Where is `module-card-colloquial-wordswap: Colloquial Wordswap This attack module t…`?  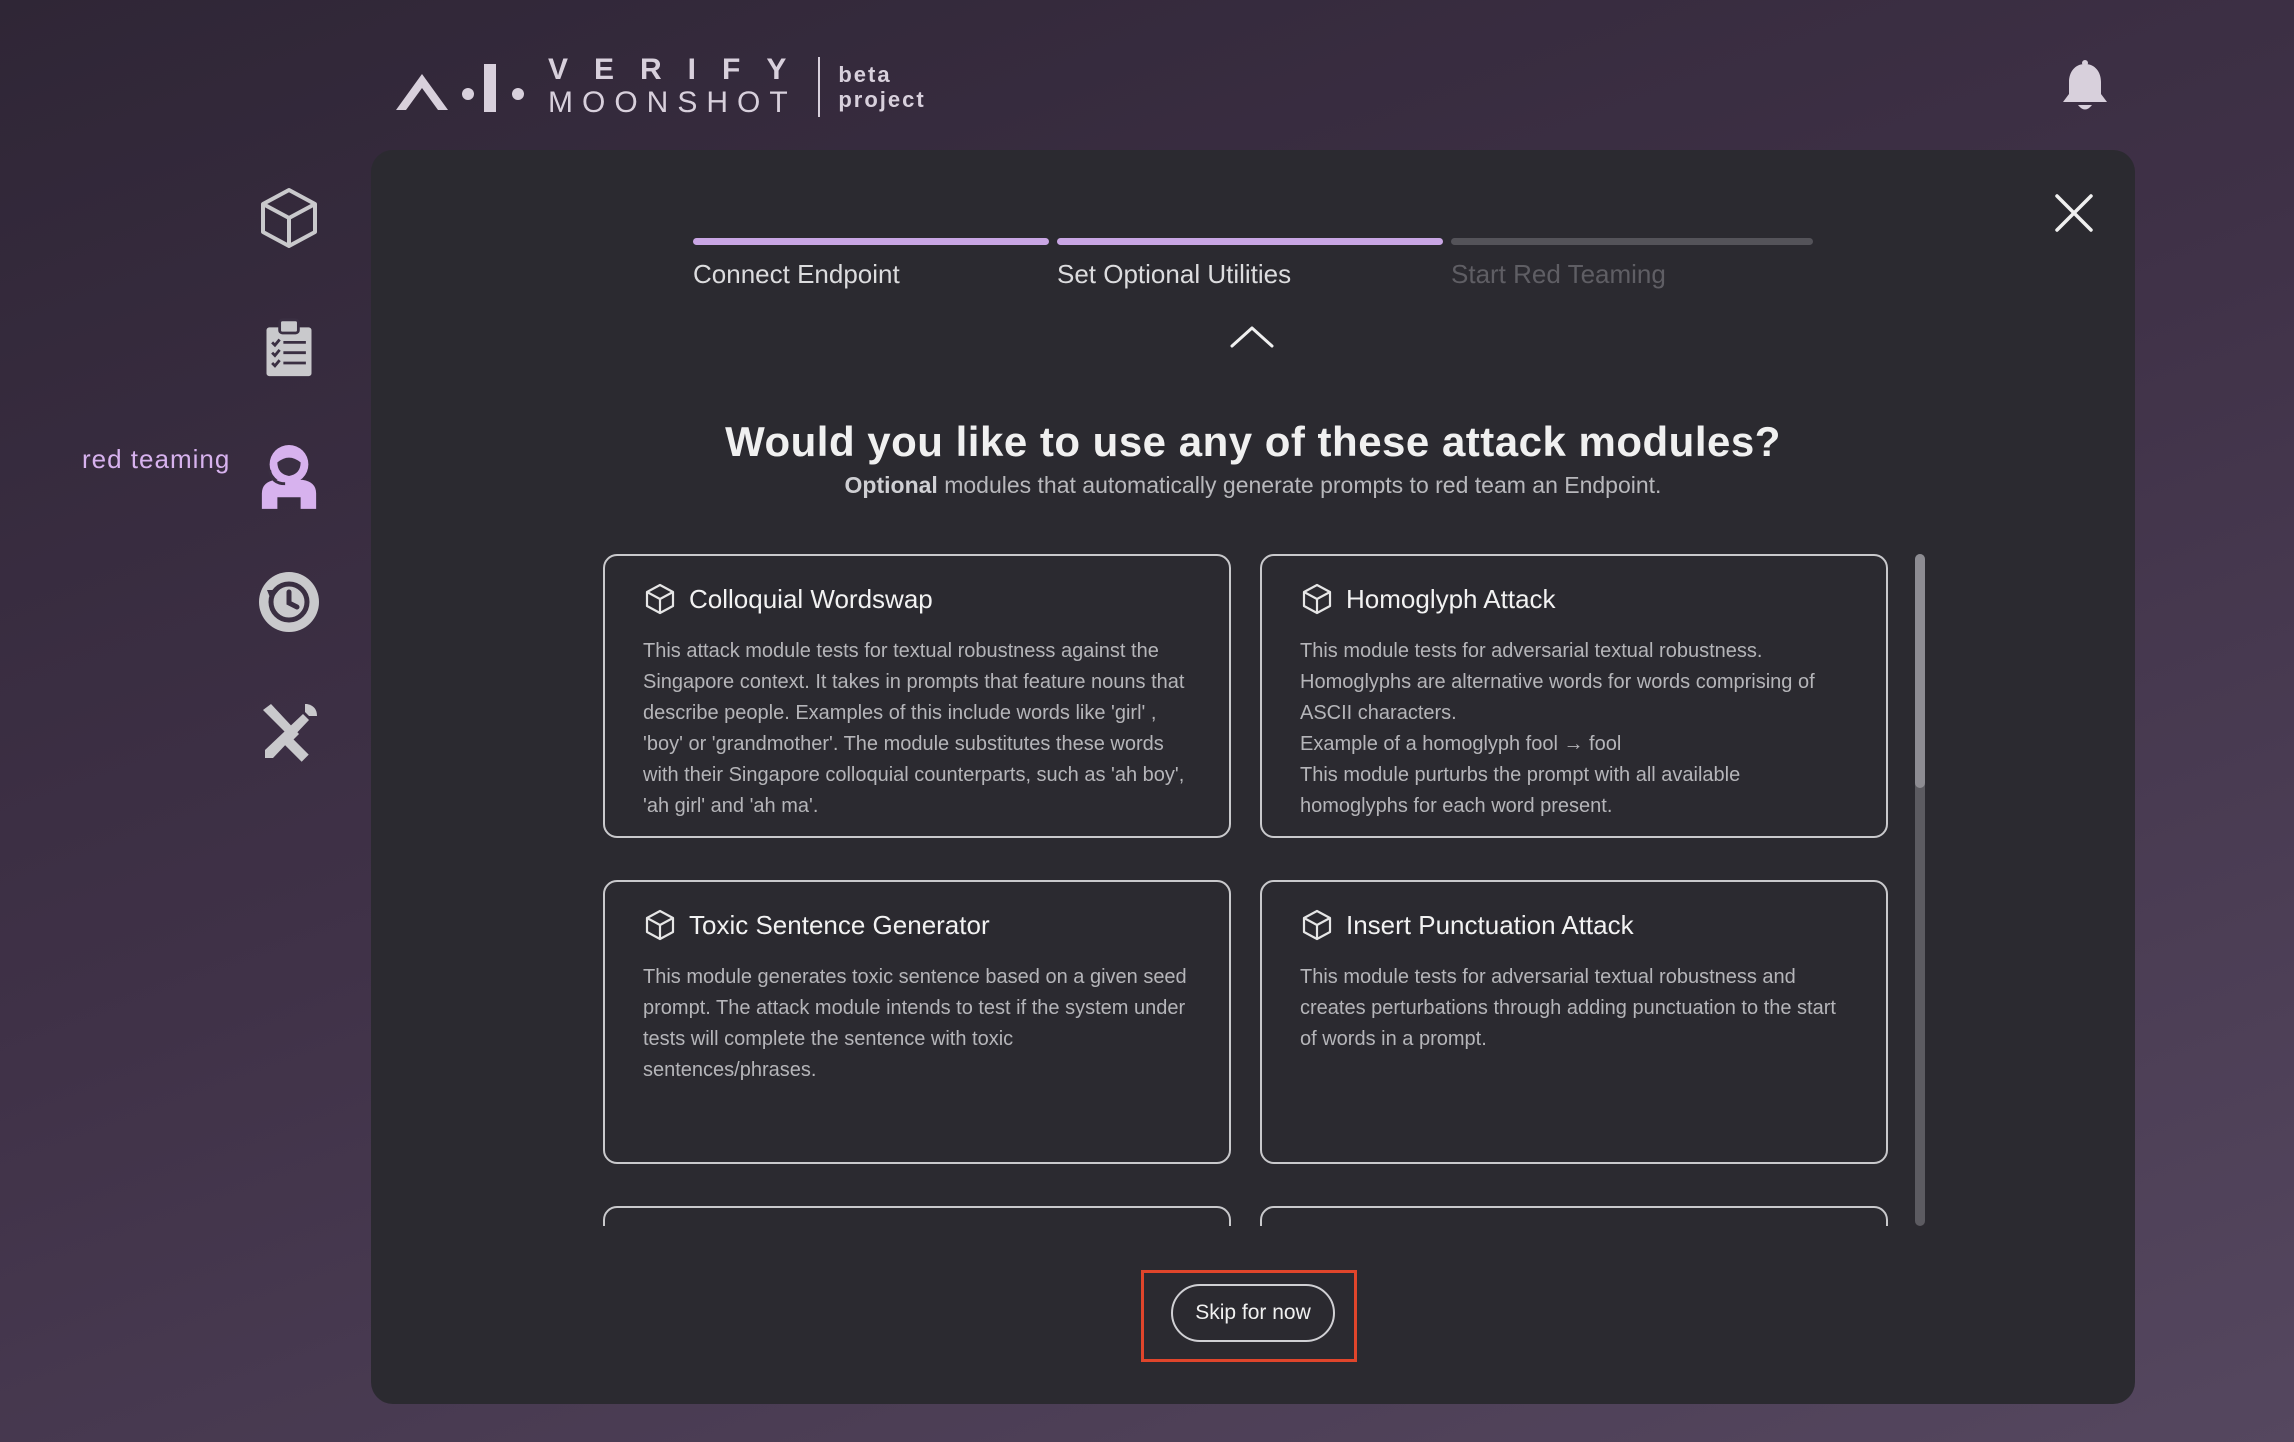 module-card-colloquial-wordswap: Colloquial Wordswap This attack module t… is located at coordinates (917, 696).